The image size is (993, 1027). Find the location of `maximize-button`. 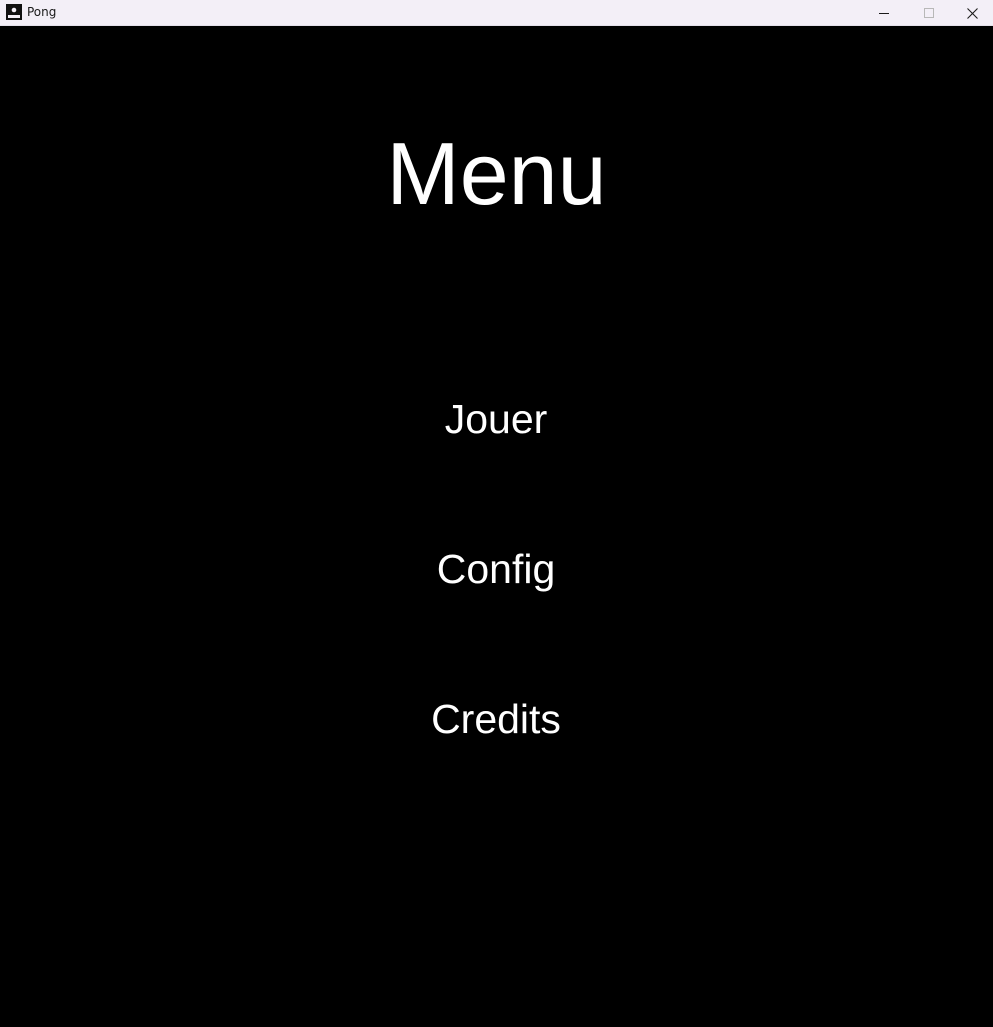

maximize-button is located at coordinates (929, 13).